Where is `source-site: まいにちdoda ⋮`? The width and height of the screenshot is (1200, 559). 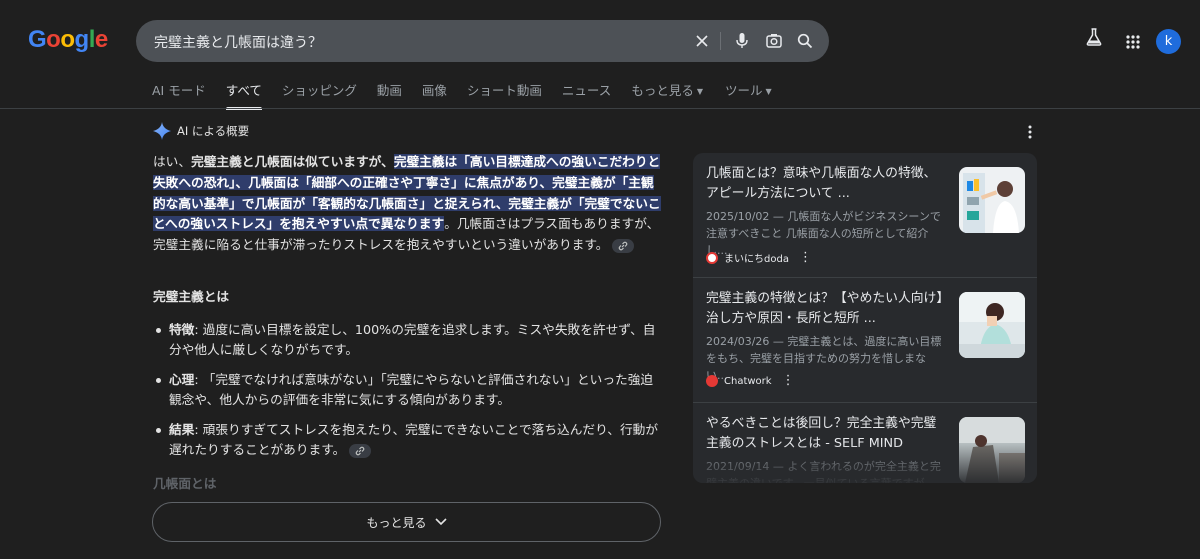 source-site: まいにちdoda ⋮ is located at coordinates (759, 257).